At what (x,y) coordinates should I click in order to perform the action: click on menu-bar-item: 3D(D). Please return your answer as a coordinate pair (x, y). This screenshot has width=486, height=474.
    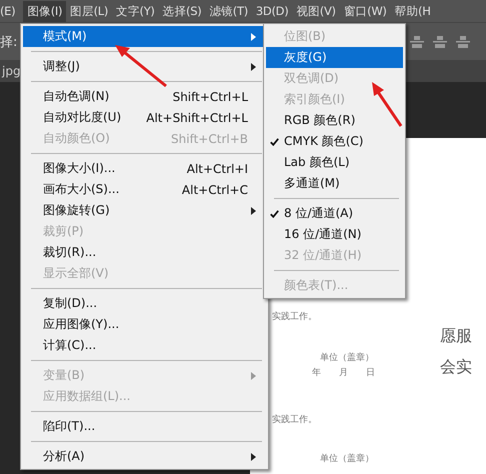
    Looking at the image, I should click on (272, 11).